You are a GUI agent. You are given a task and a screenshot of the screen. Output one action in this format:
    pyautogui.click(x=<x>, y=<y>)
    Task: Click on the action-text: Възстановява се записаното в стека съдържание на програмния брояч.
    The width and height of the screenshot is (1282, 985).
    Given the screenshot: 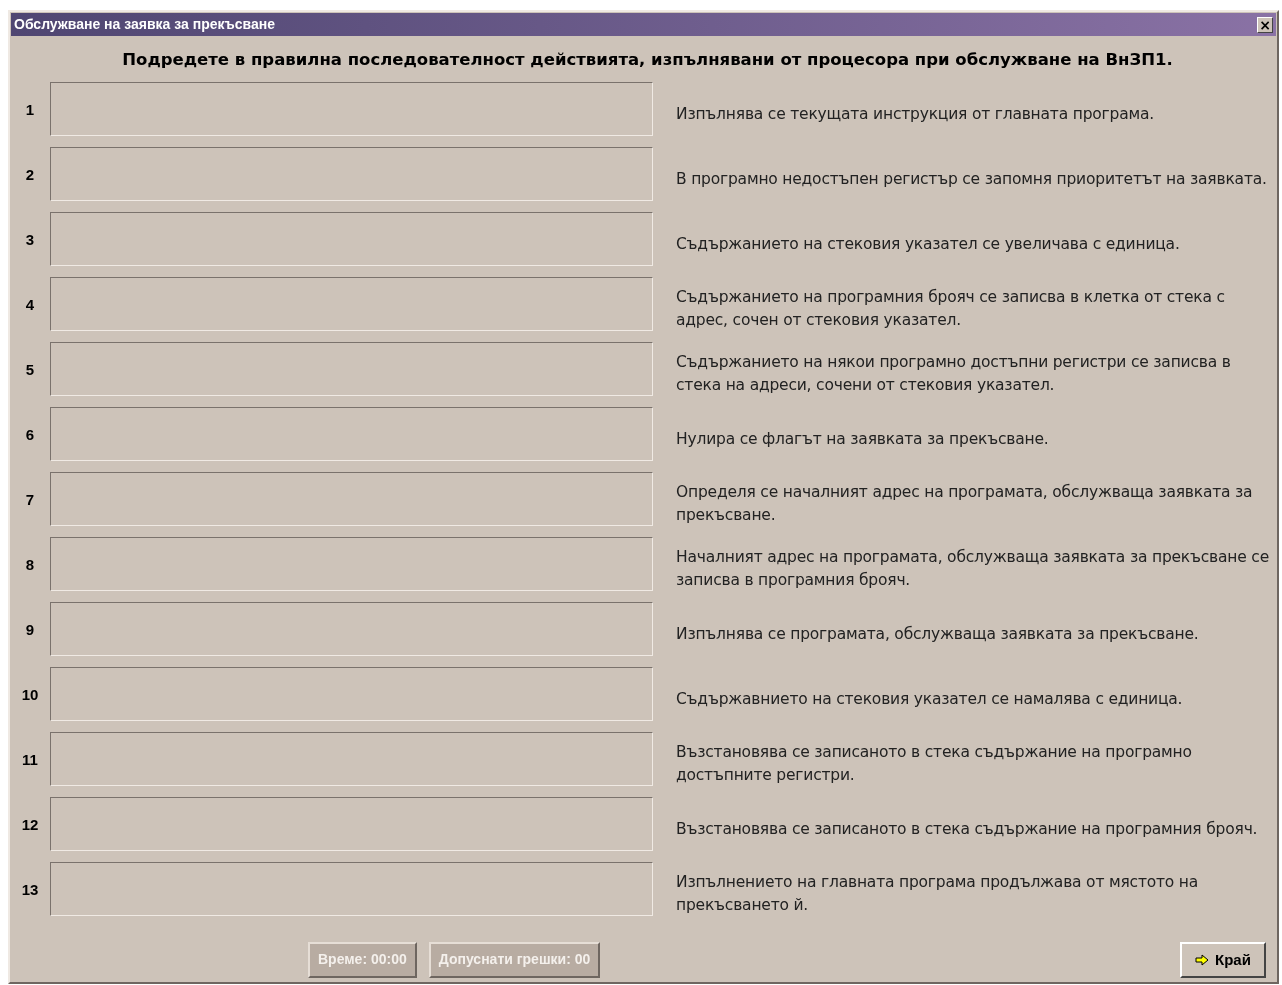 What is the action you would take?
    pyautogui.click(x=967, y=829)
    